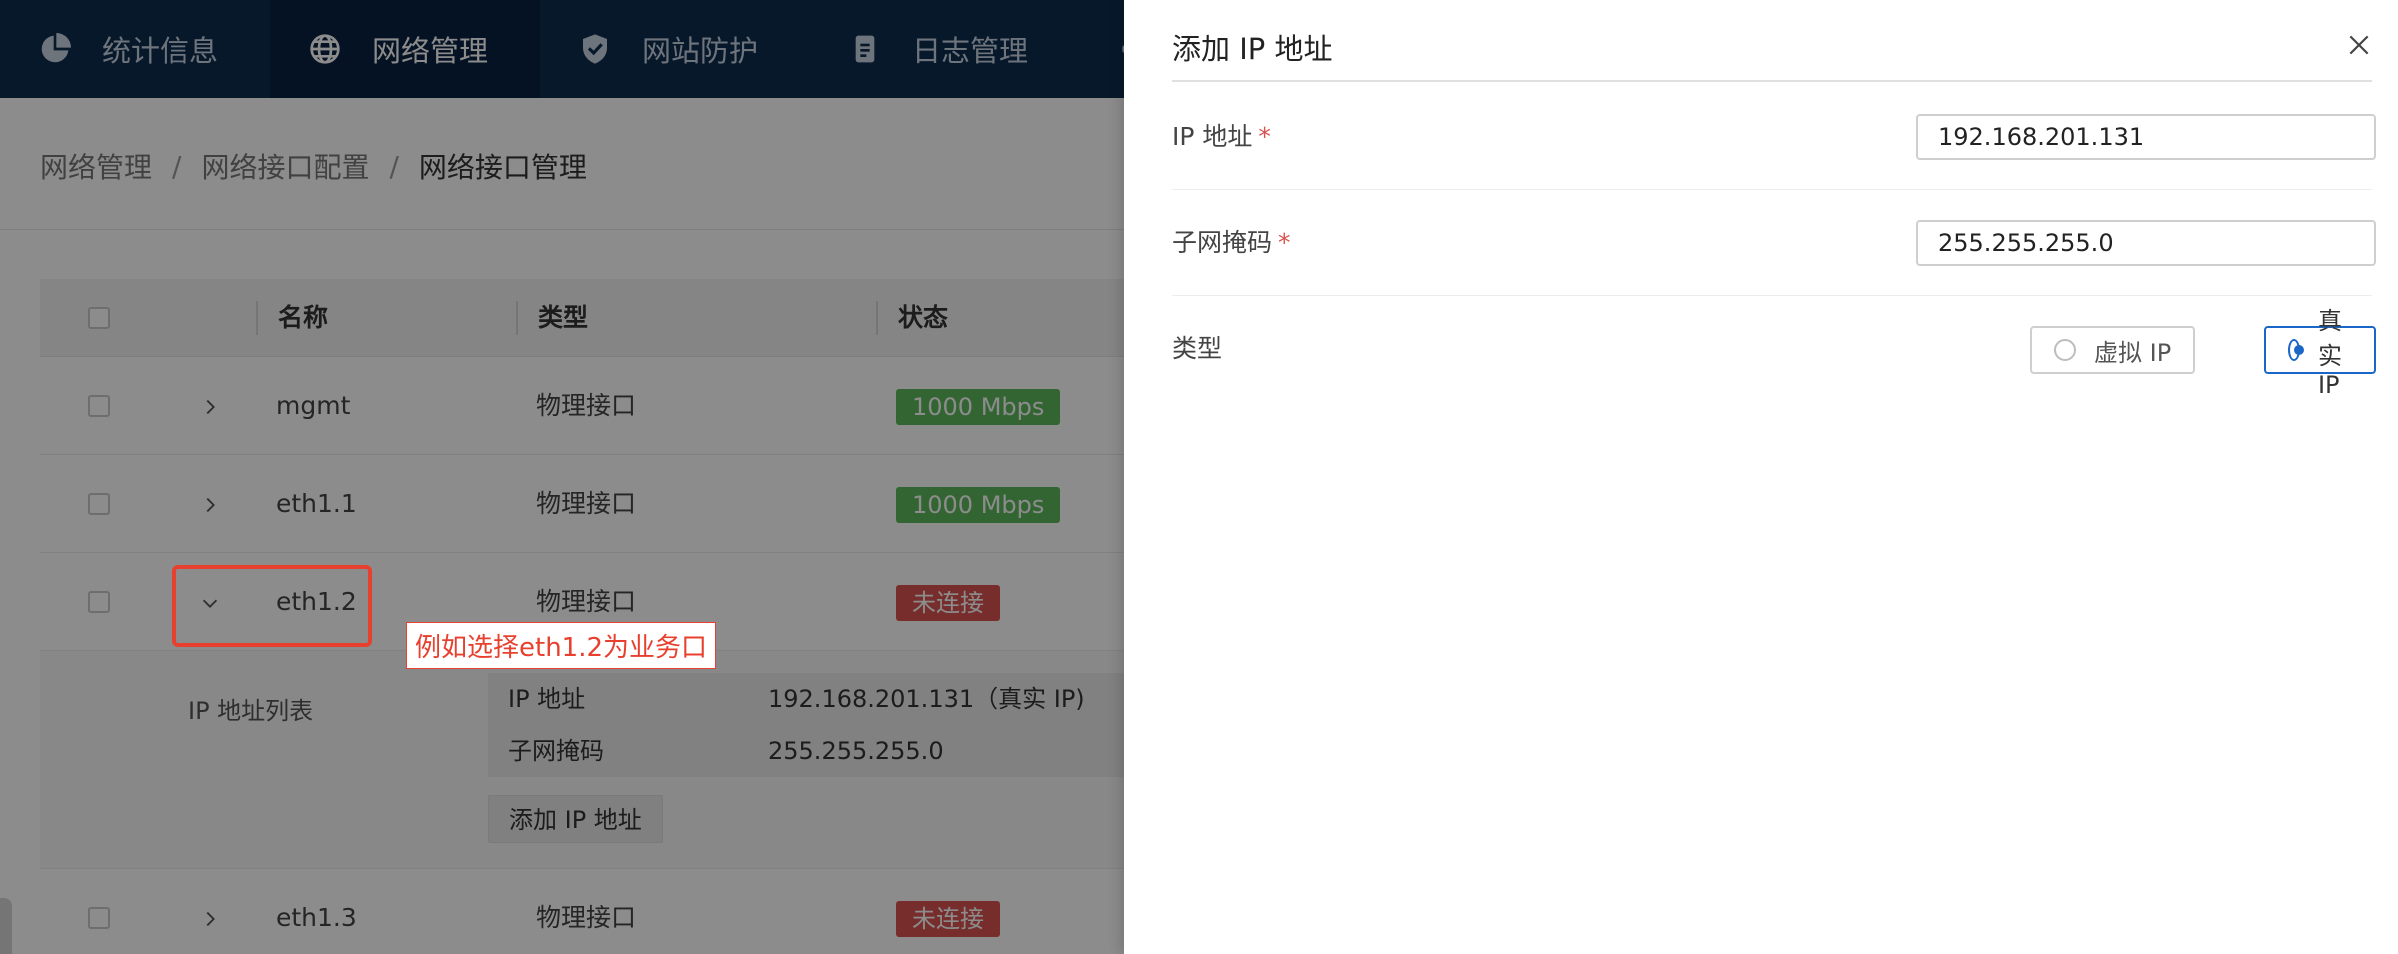 This screenshot has width=2398, height=954. I want to click on close-icon, so click(2359, 45).